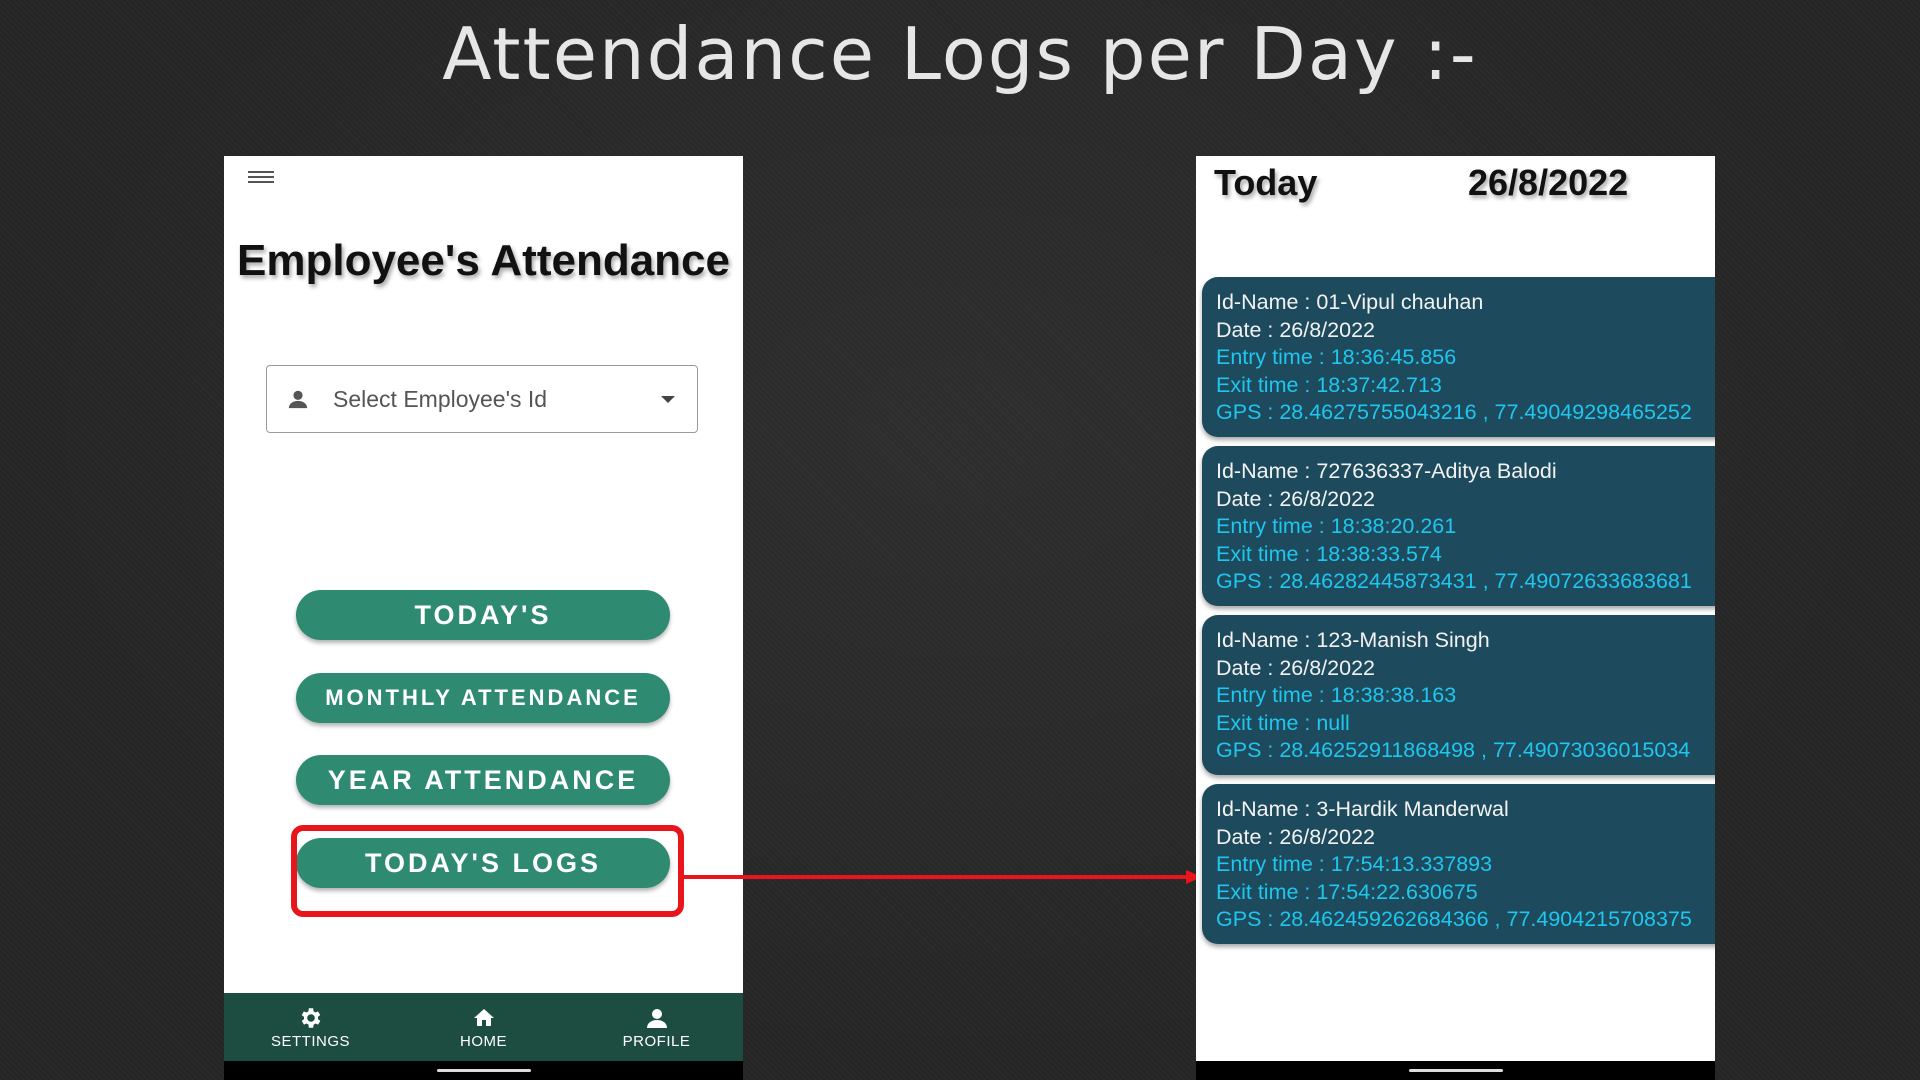 This screenshot has height=1080, width=1920. Describe the element at coordinates (483, 1041) in the screenshot. I see `nav-label-home: HOME` at that location.